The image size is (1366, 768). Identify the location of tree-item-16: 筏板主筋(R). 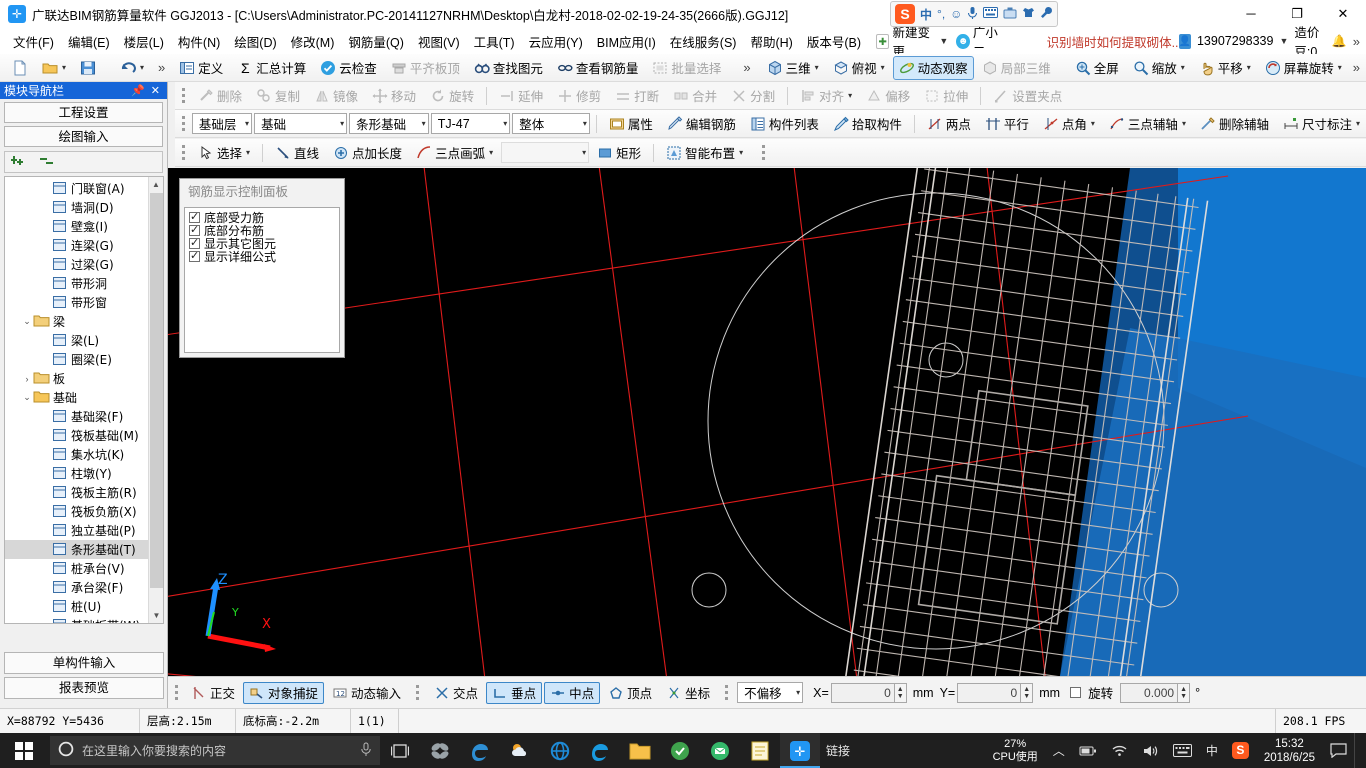
(77, 492).